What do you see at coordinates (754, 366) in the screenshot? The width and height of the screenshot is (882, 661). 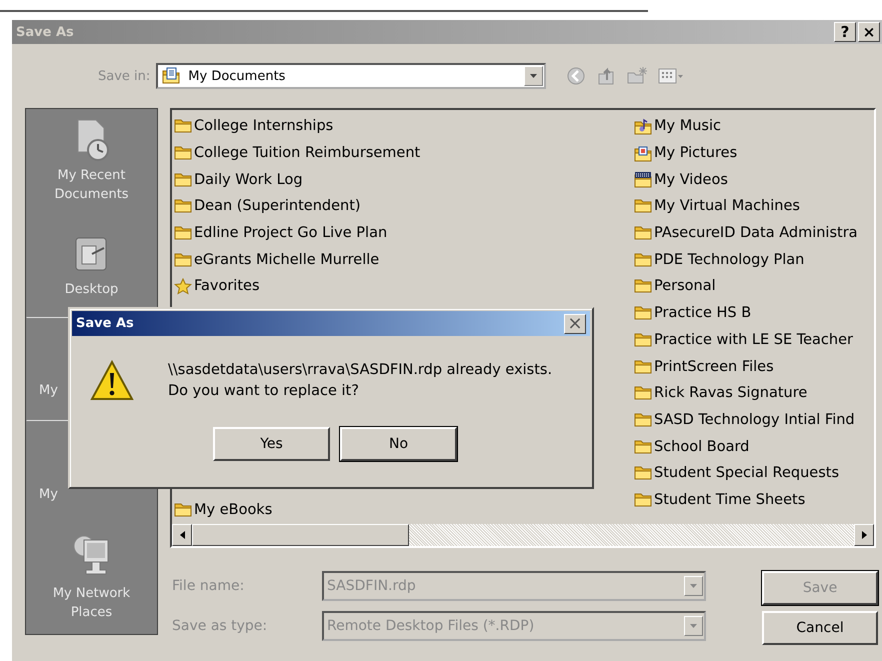 I see `file-item: PrintScreen Files` at bounding box center [754, 366].